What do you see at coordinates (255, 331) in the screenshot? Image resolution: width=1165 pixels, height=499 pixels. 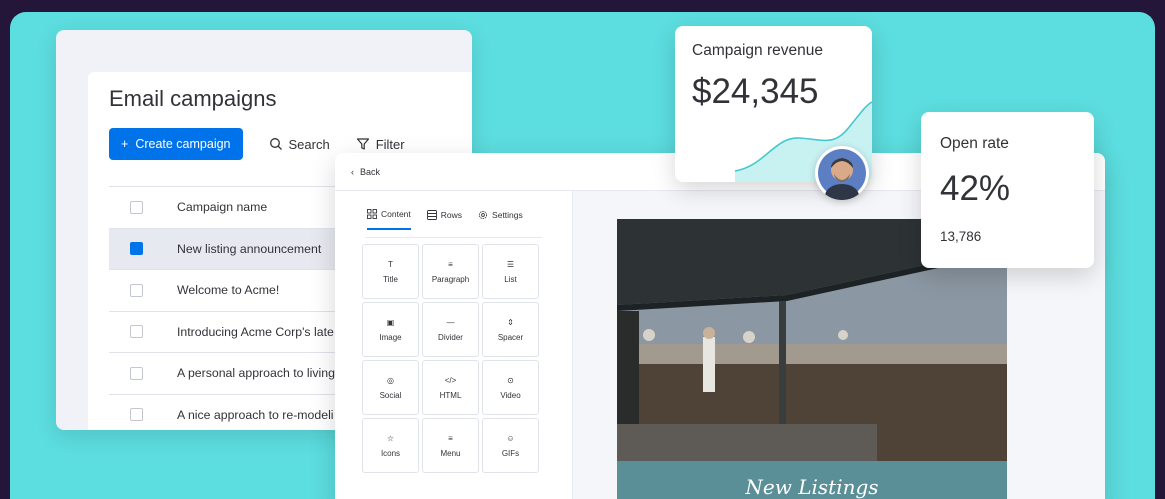 I see `campaign-name: Introducing Acme Corp's late` at bounding box center [255, 331].